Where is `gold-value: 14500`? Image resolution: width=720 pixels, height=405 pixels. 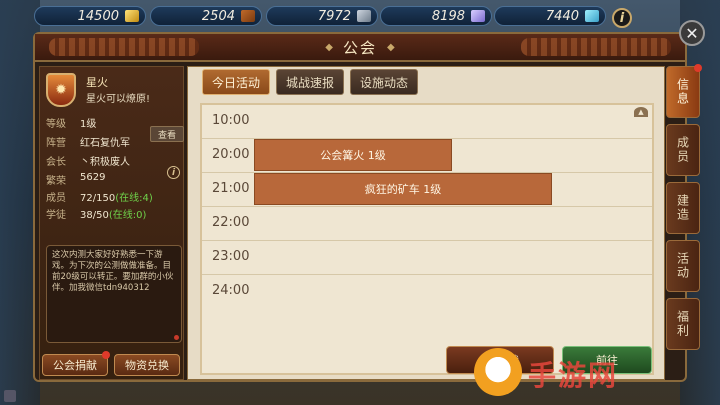 gold-value: 14500 is located at coordinates (98, 16).